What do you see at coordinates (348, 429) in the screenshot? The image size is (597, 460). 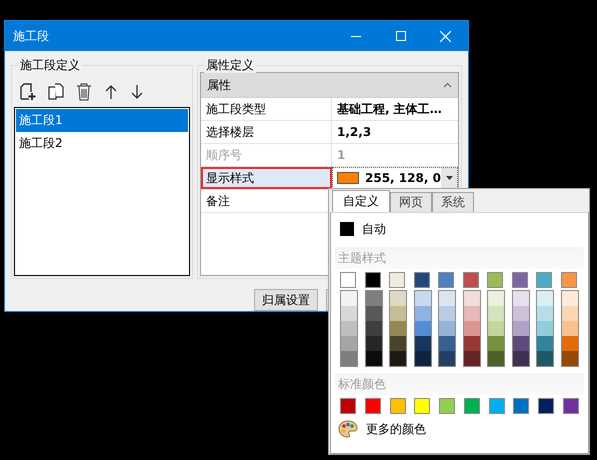 I see `palette-icon` at bounding box center [348, 429].